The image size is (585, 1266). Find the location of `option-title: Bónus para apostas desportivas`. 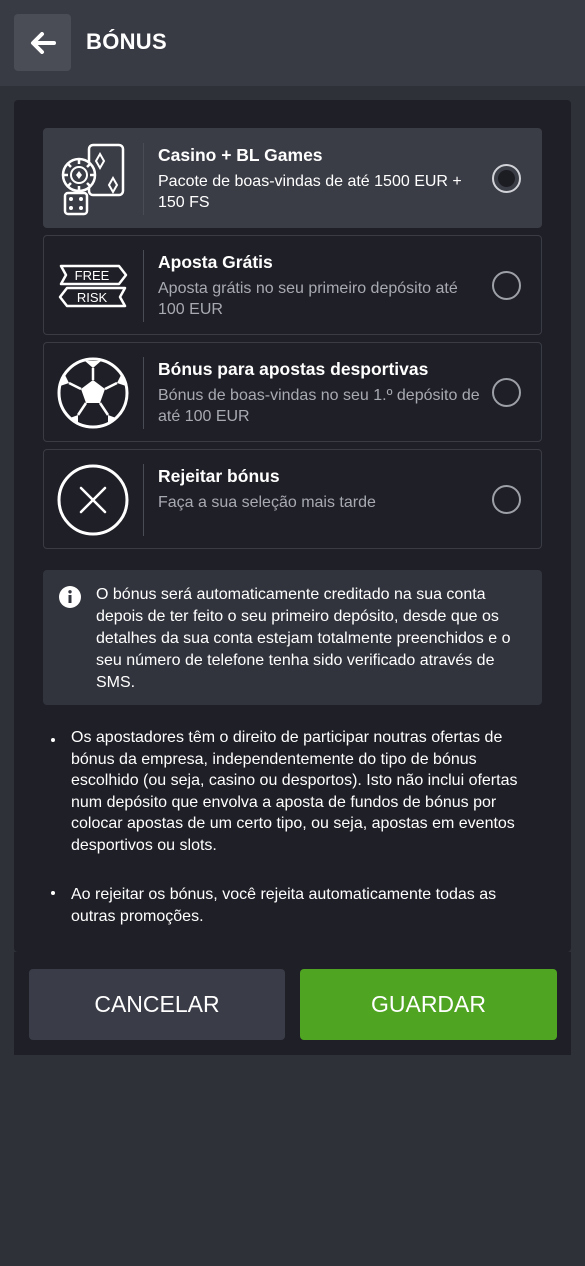

option-title: Bónus para apostas desportivas is located at coordinates (293, 369).